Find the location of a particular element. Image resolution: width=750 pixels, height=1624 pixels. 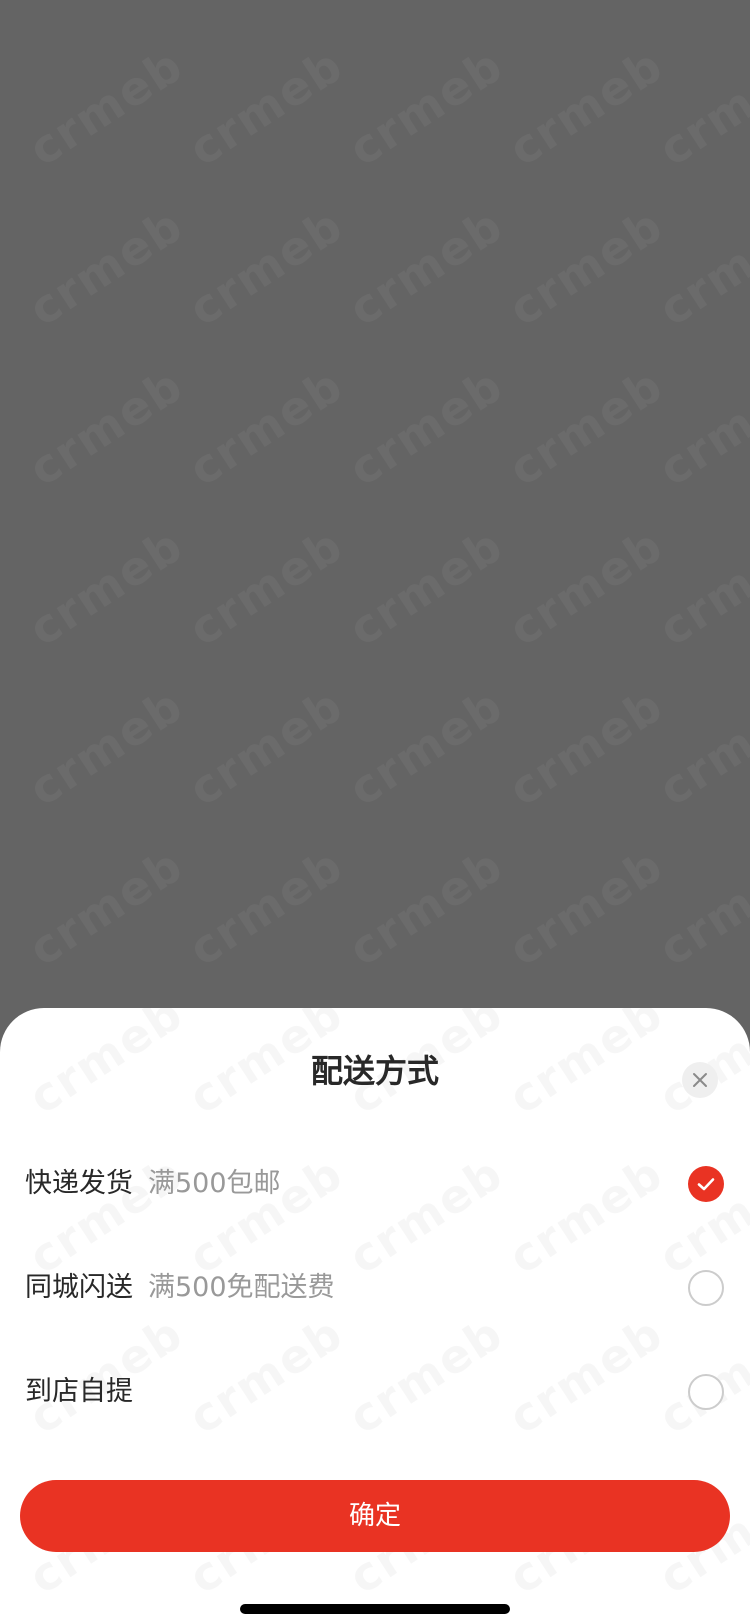

option-desc: 满500免配送费 is located at coordinates (241, 1287).